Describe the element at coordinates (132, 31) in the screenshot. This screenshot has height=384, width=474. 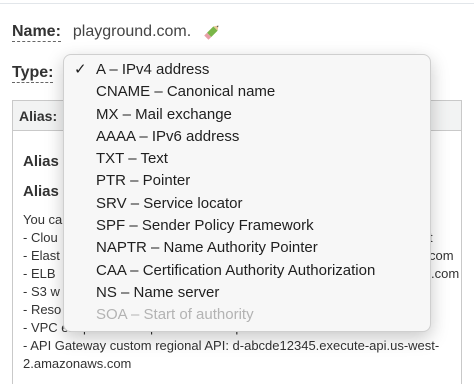
I see `name-value: playground.com.` at that location.